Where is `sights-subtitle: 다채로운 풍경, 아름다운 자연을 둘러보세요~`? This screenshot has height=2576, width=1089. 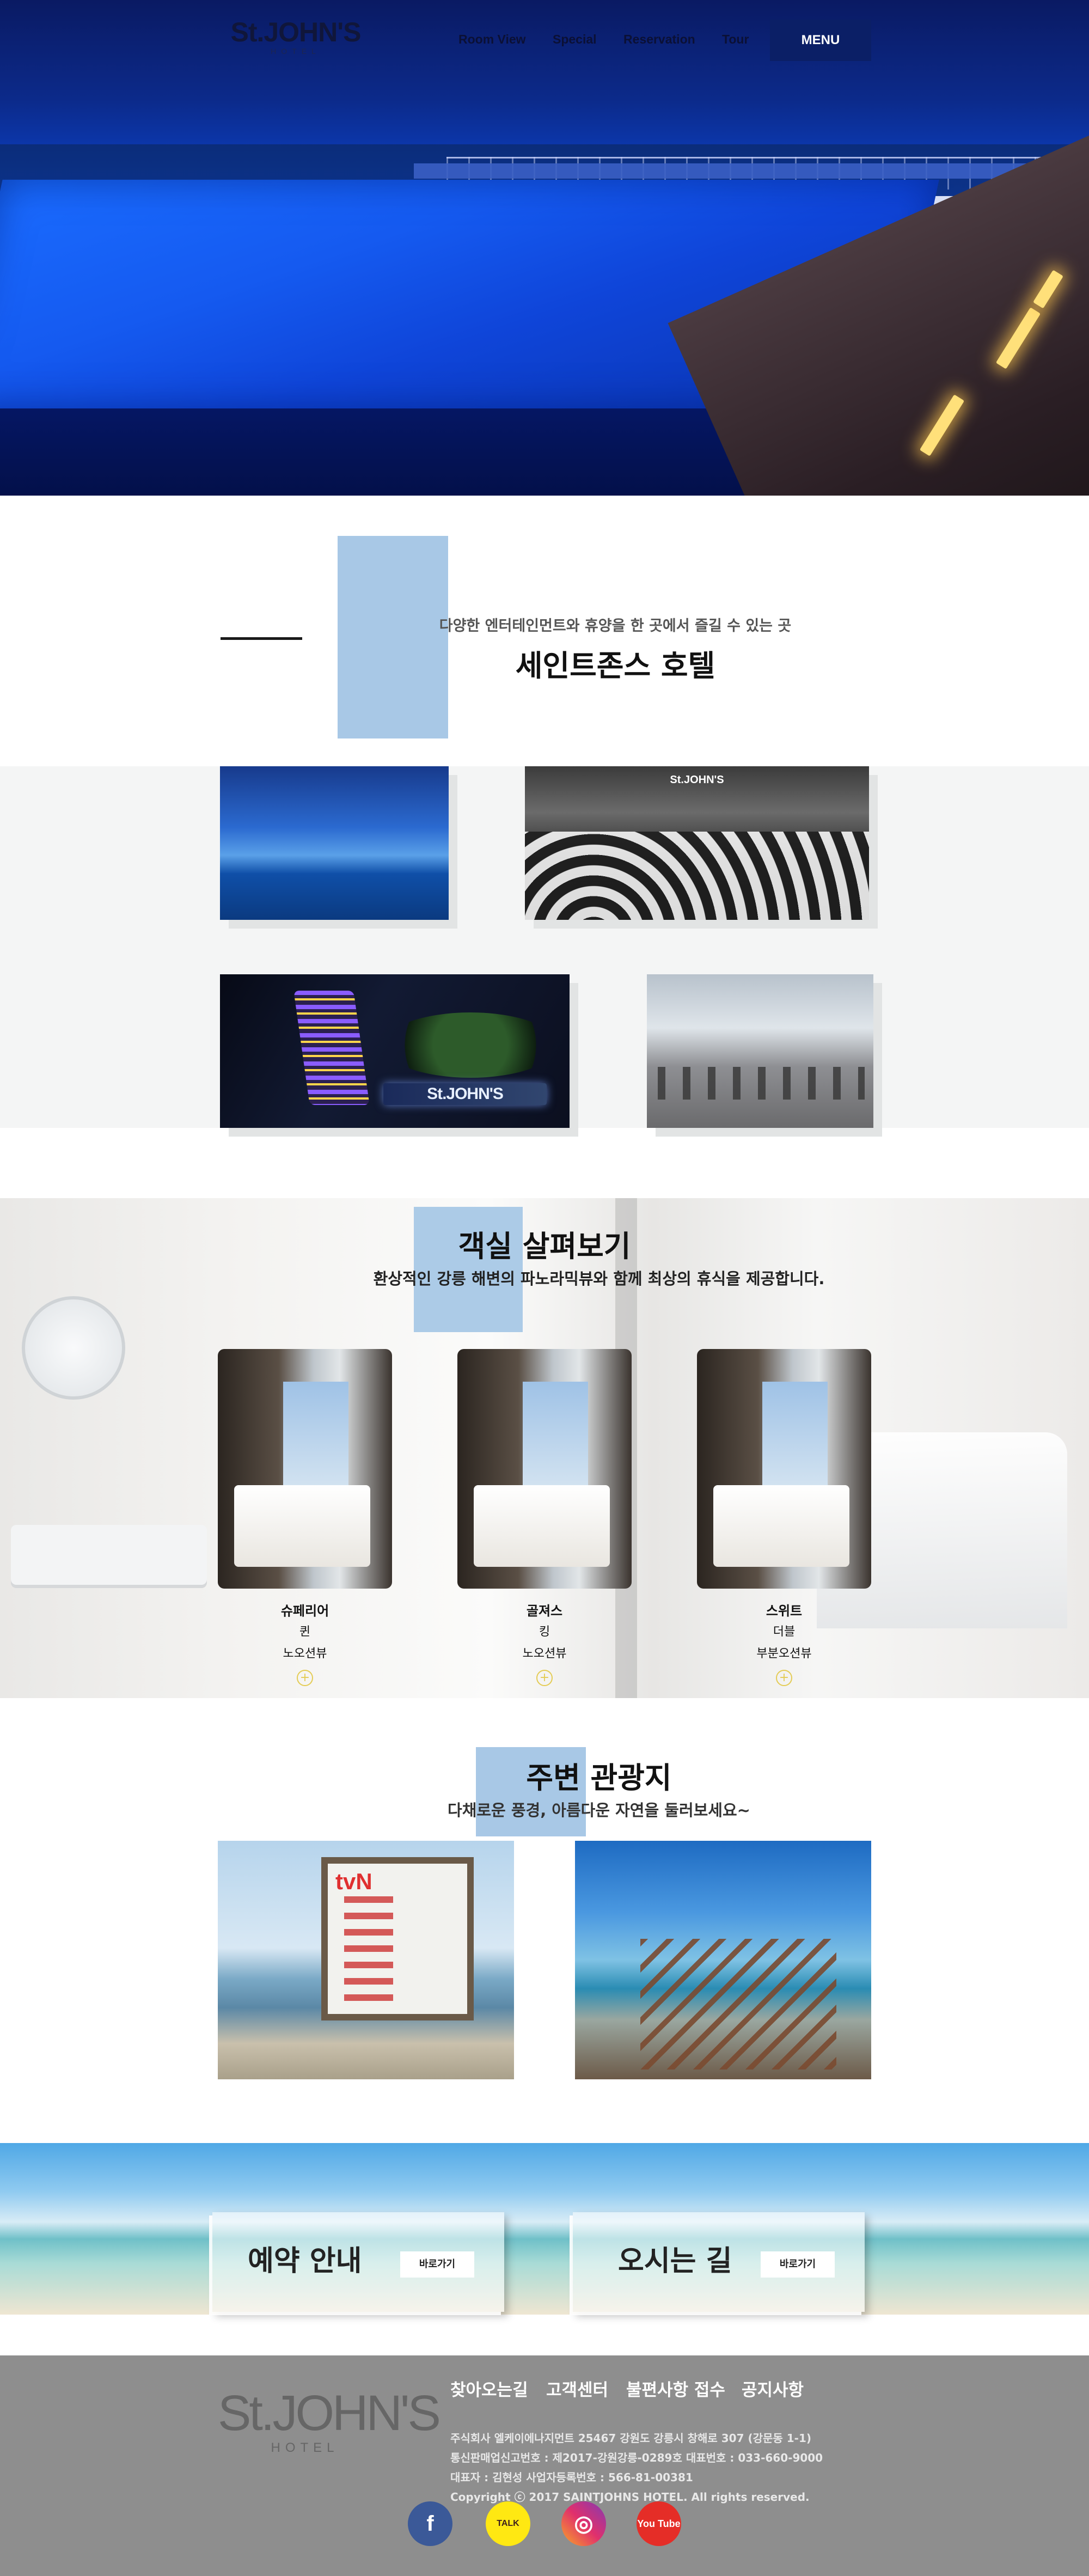
sights-subtitle: 다채로운 풍경, 아름다운 자연을 둘러보세요~ is located at coordinates (599, 1810).